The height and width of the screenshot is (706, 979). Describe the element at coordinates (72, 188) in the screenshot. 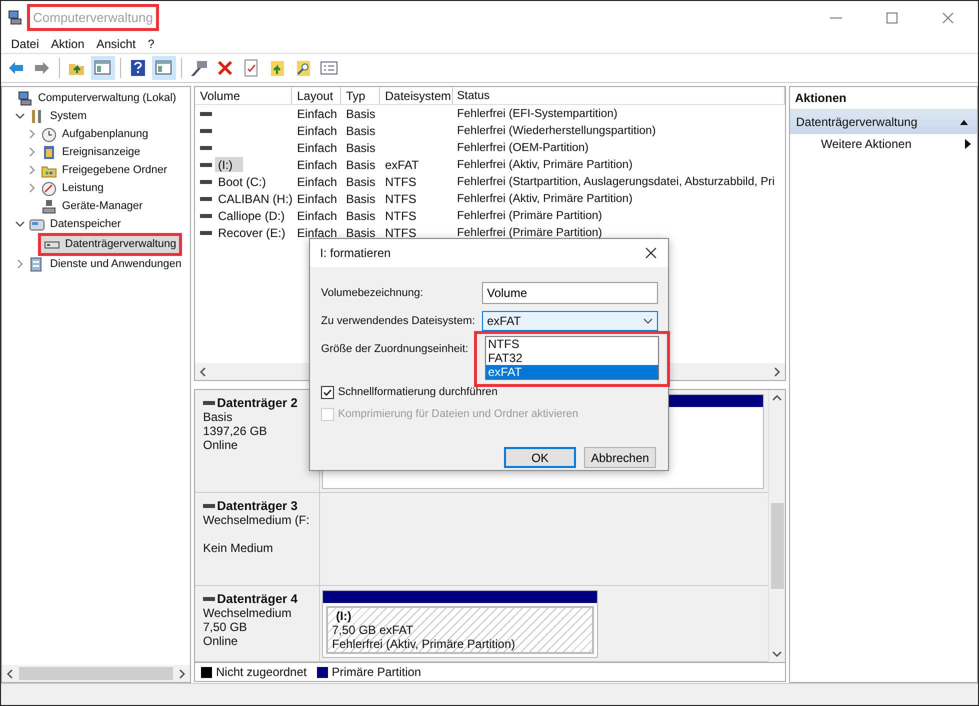

I see `tree-item: Leistung` at that location.